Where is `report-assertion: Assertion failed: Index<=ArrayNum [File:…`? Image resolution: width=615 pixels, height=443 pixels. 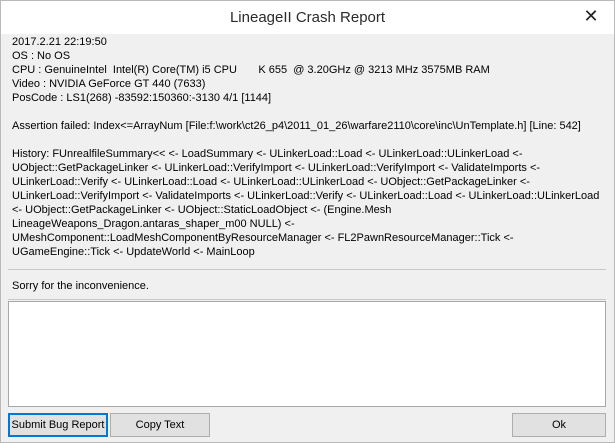
report-assertion: Assertion failed: Index<=ArrayNum [File:… is located at coordinates (296, 126).